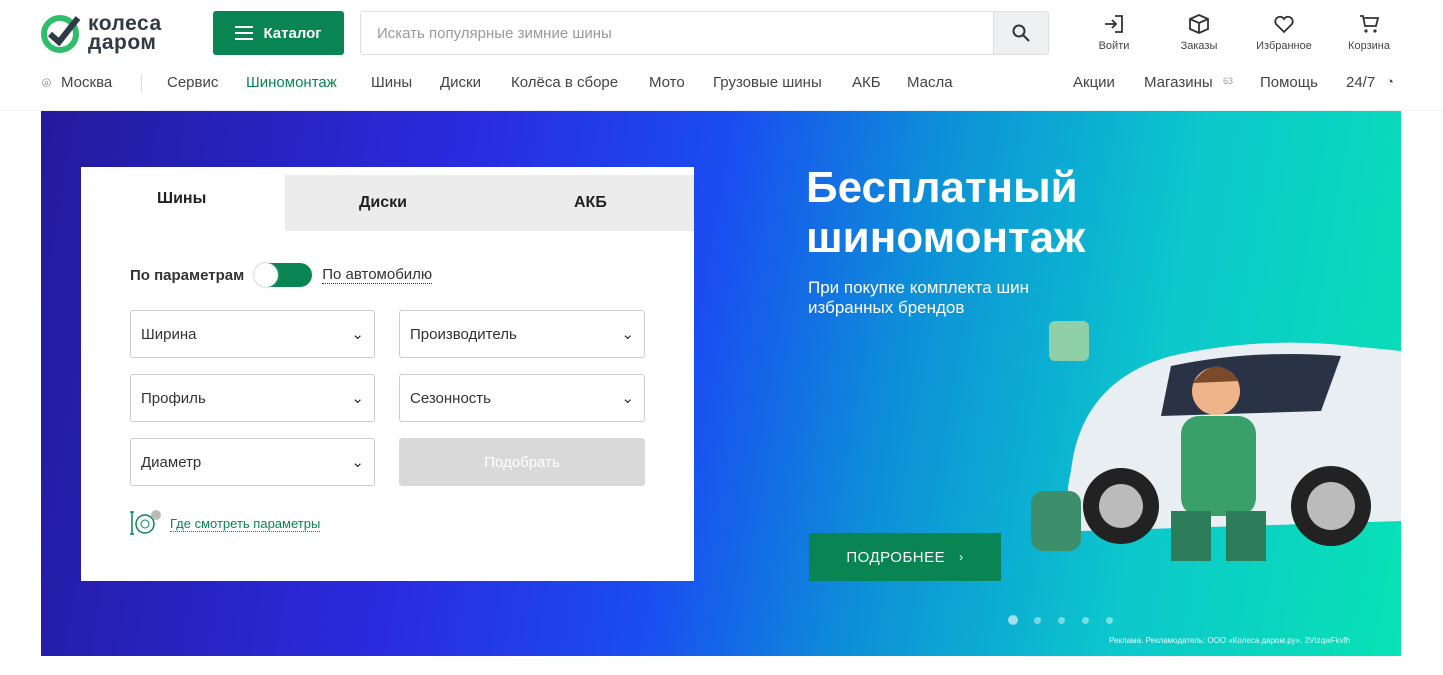 The image size is (1443, 675). What do you see at coordinates (1289, 82) in the screenshot?
I see `nav-help: Помощь` at bounding box center [1289, 82].